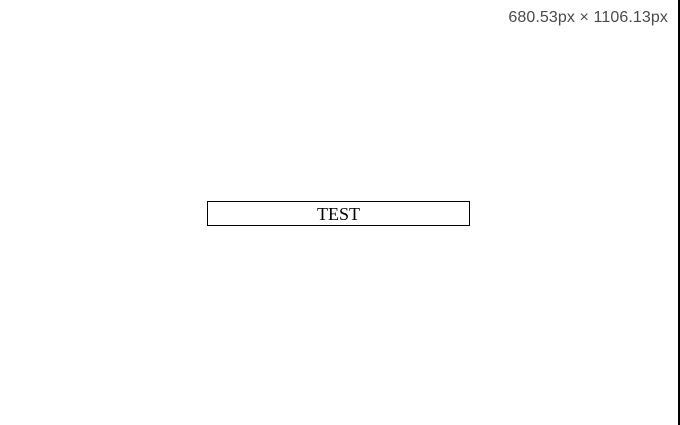  I want to click on viewport-size-readout: 680.53px × 1106.13px, so click(588, 17).